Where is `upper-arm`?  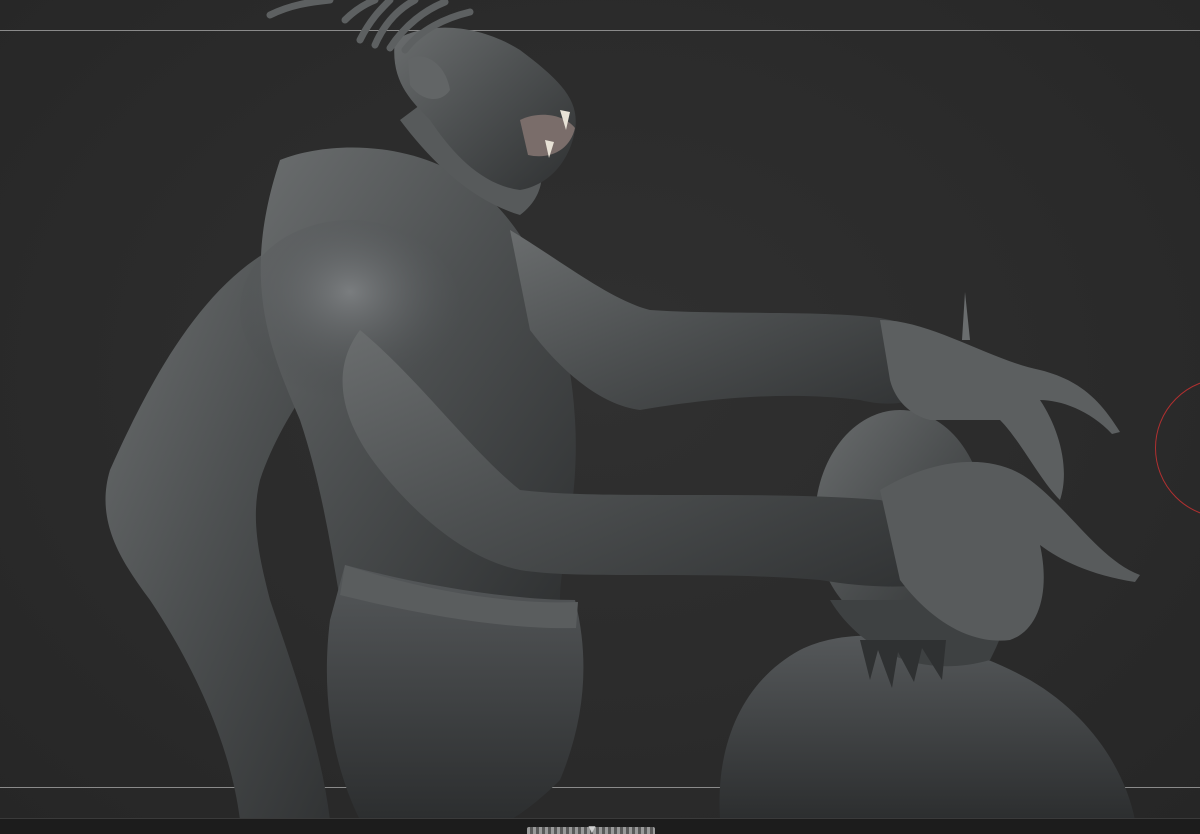
upper-arm is located at coordinates (730, 320).